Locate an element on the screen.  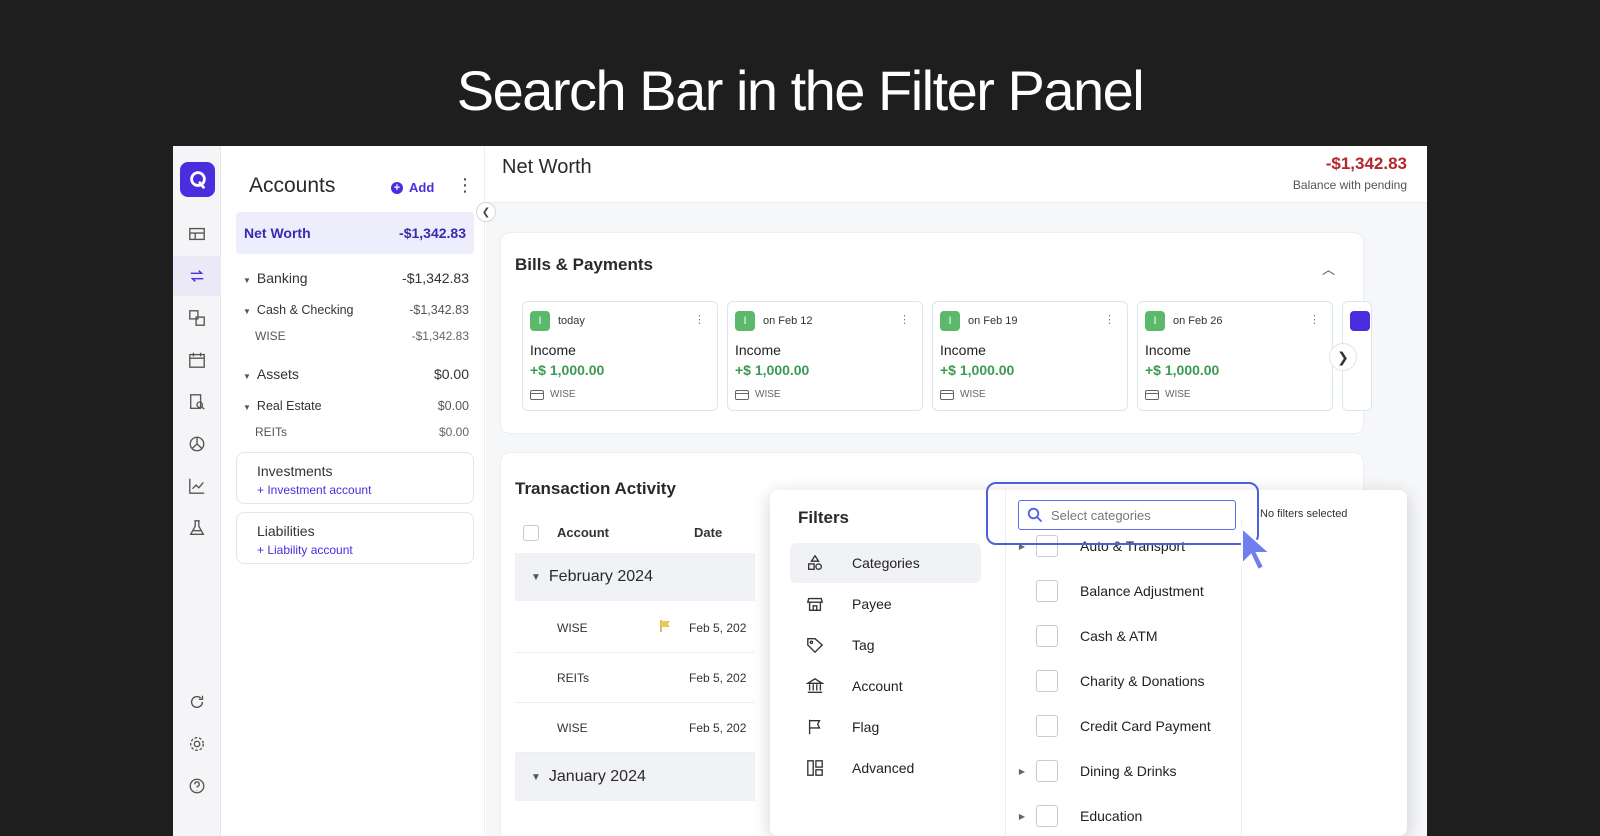
bill-card: Ion Feb 12 ⋮ Income +$ 1,000.00 WISE is located at coordinates (825, 356).